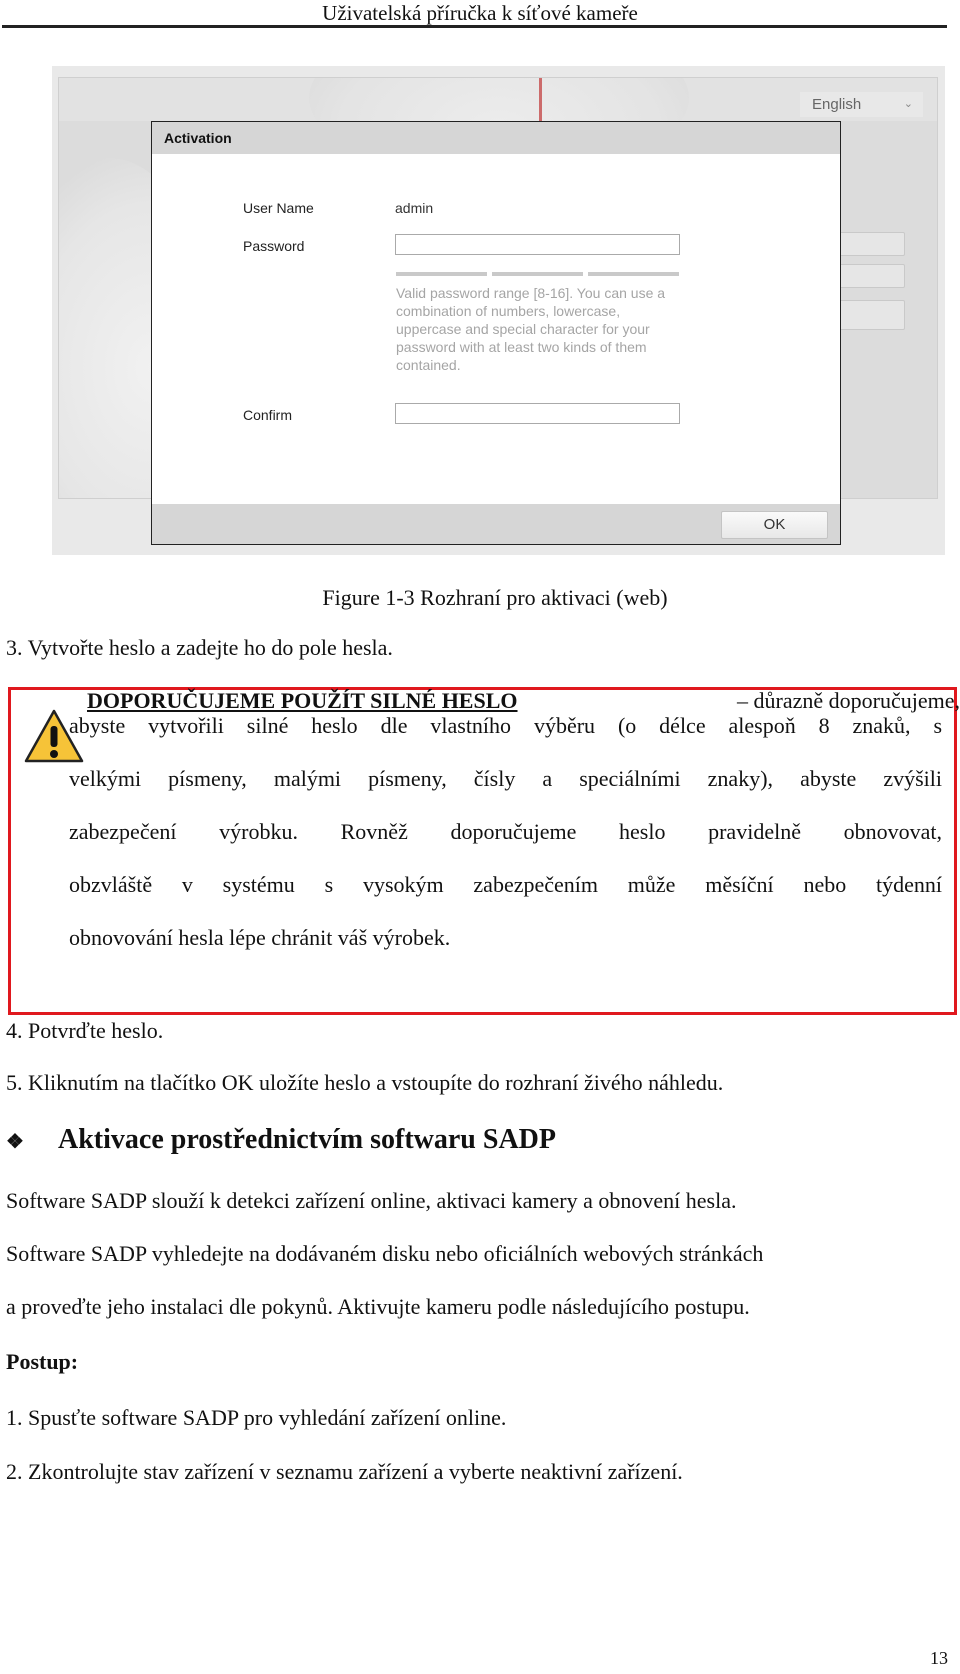 Image resolution: width=960 pixels, height=1674 pixels. I want to click on header-rule, so click(474, 26).